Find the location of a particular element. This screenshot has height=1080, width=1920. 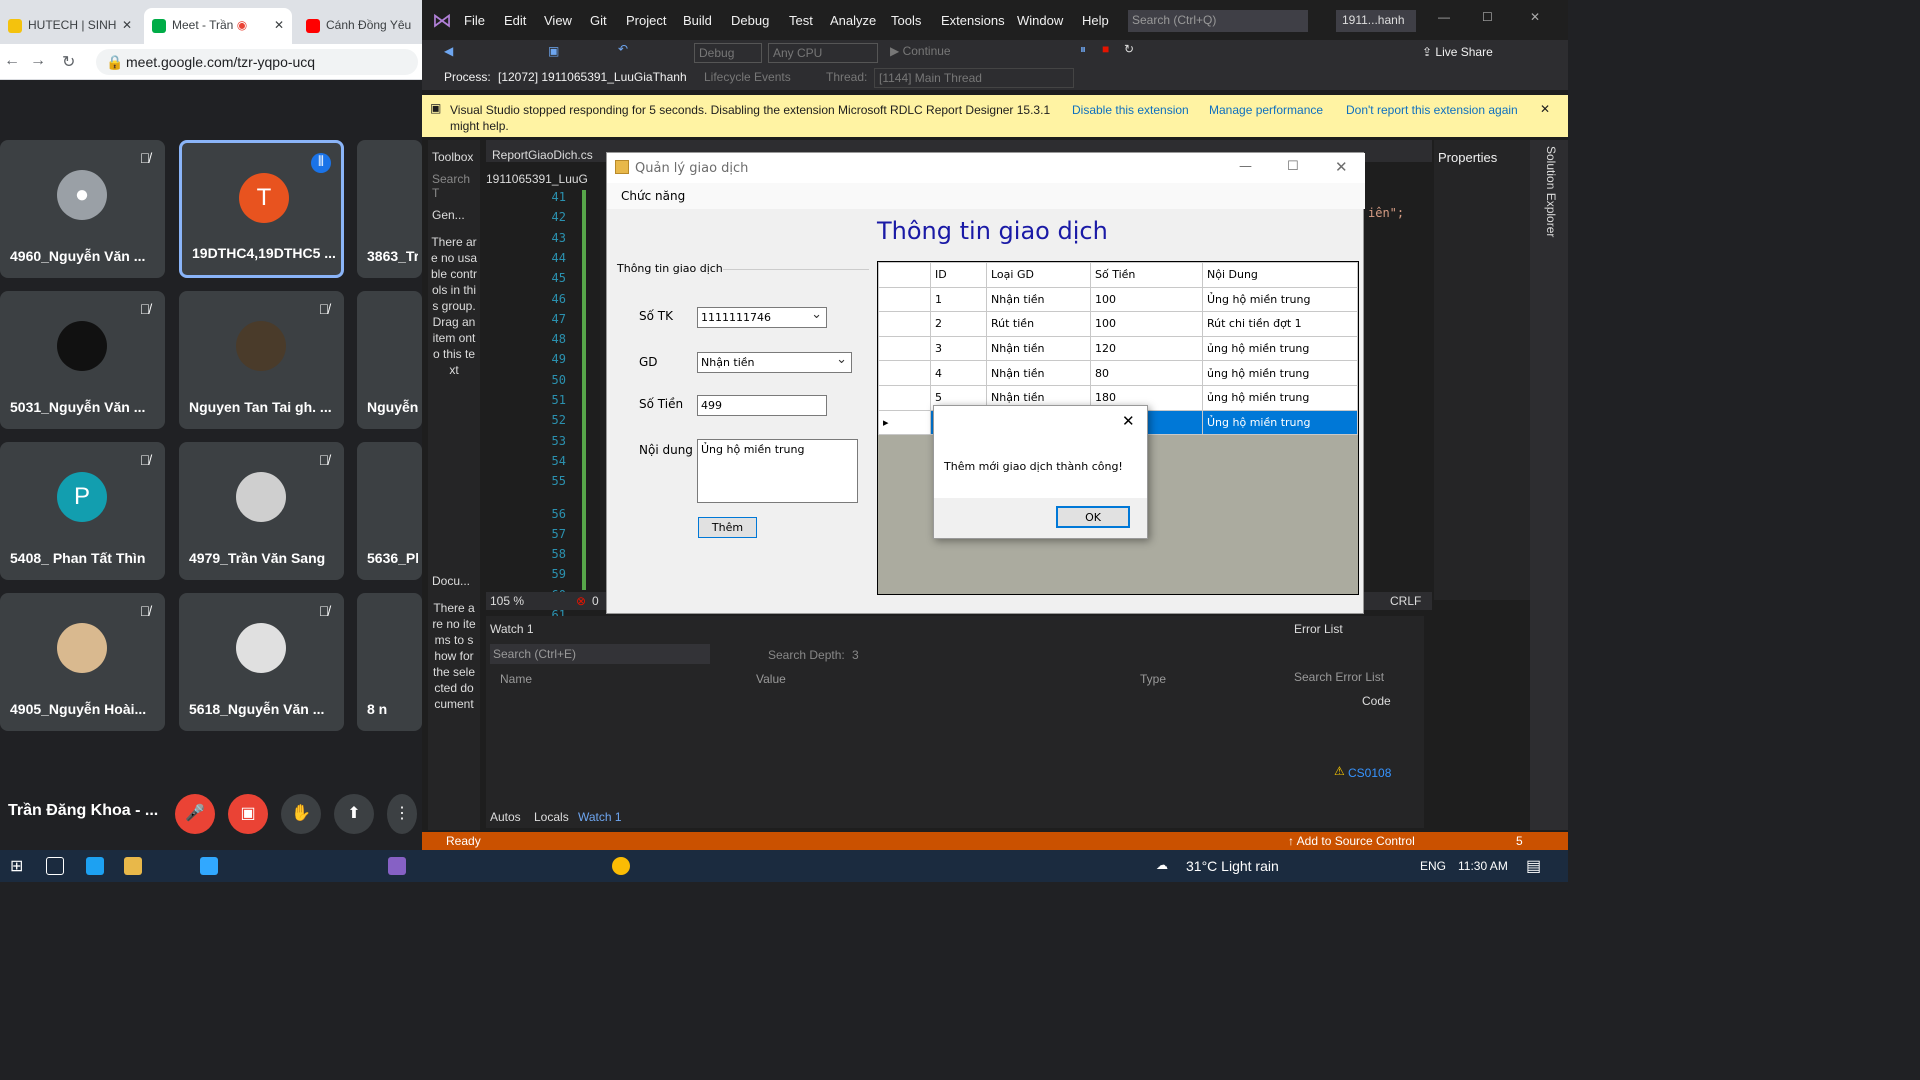

type-combobox: Nhận tiền is located at coordinates (774, 362).